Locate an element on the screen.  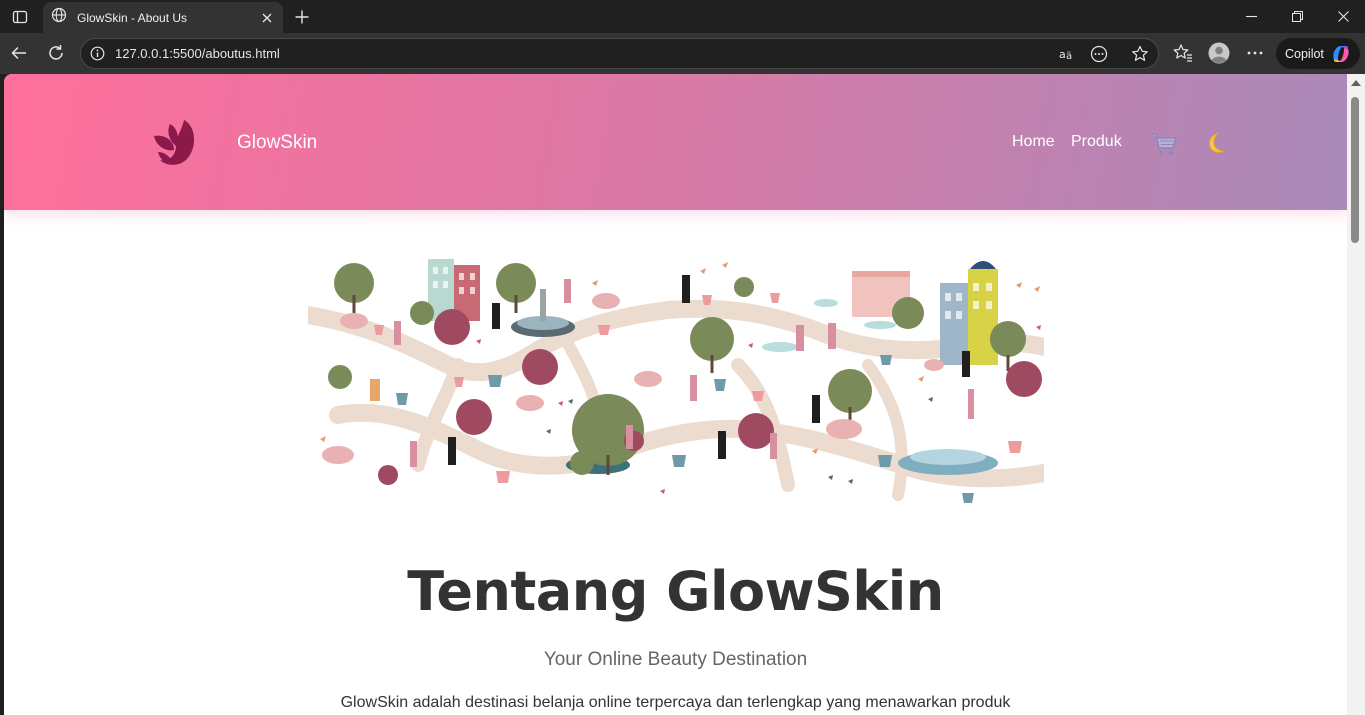
tab-title: GlowSkin - About Us is located at coordinates (132, 17).